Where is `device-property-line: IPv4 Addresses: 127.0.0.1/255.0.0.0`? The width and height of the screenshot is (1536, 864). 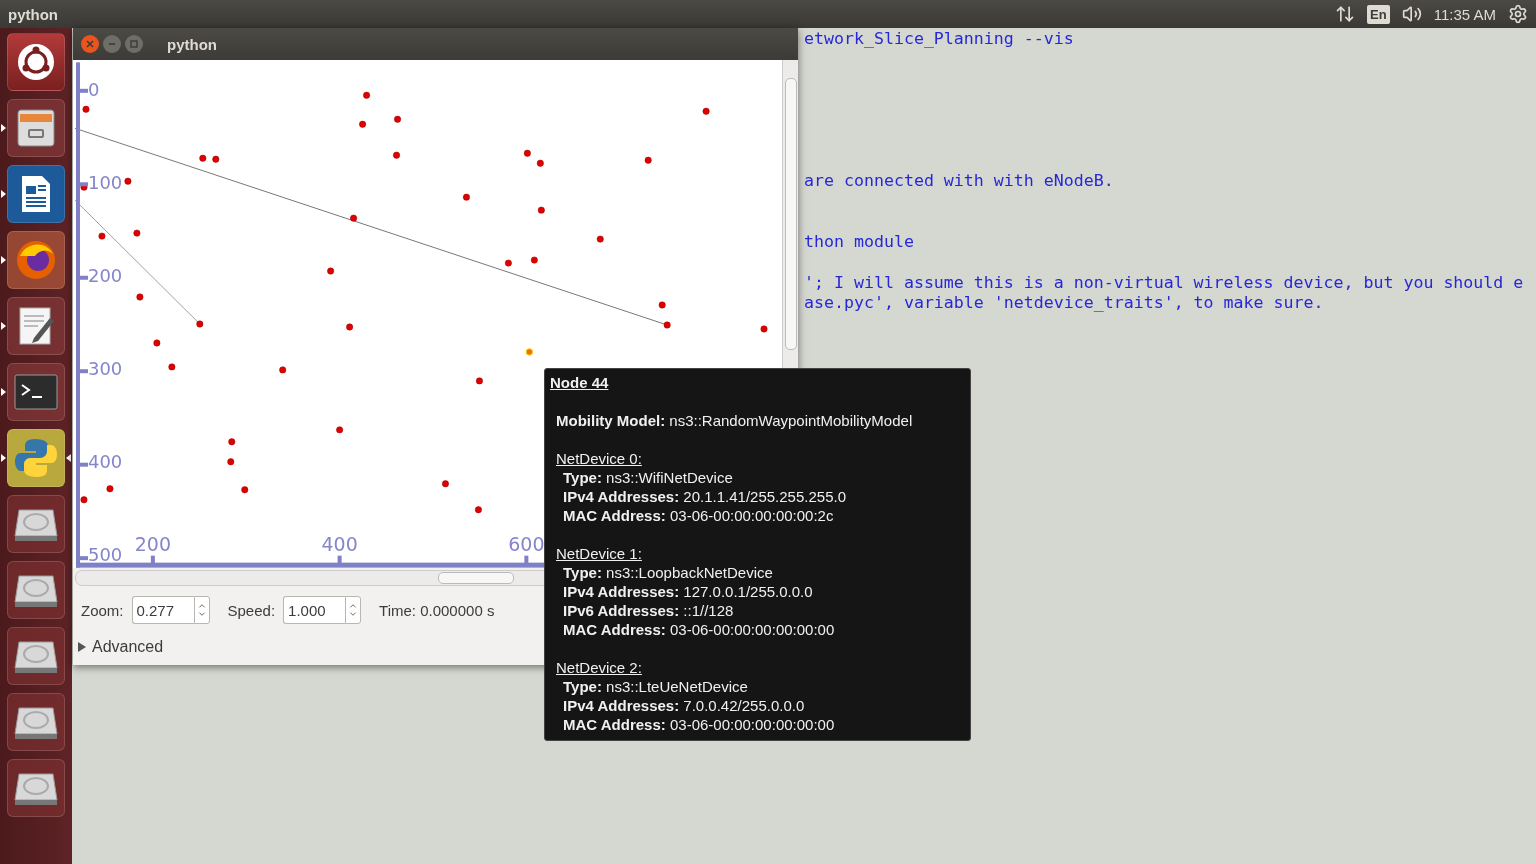 device-property-line: IPv4 Addresses: 127.0.0.1/255.0.0.0 is located at coordinates (688, 591).